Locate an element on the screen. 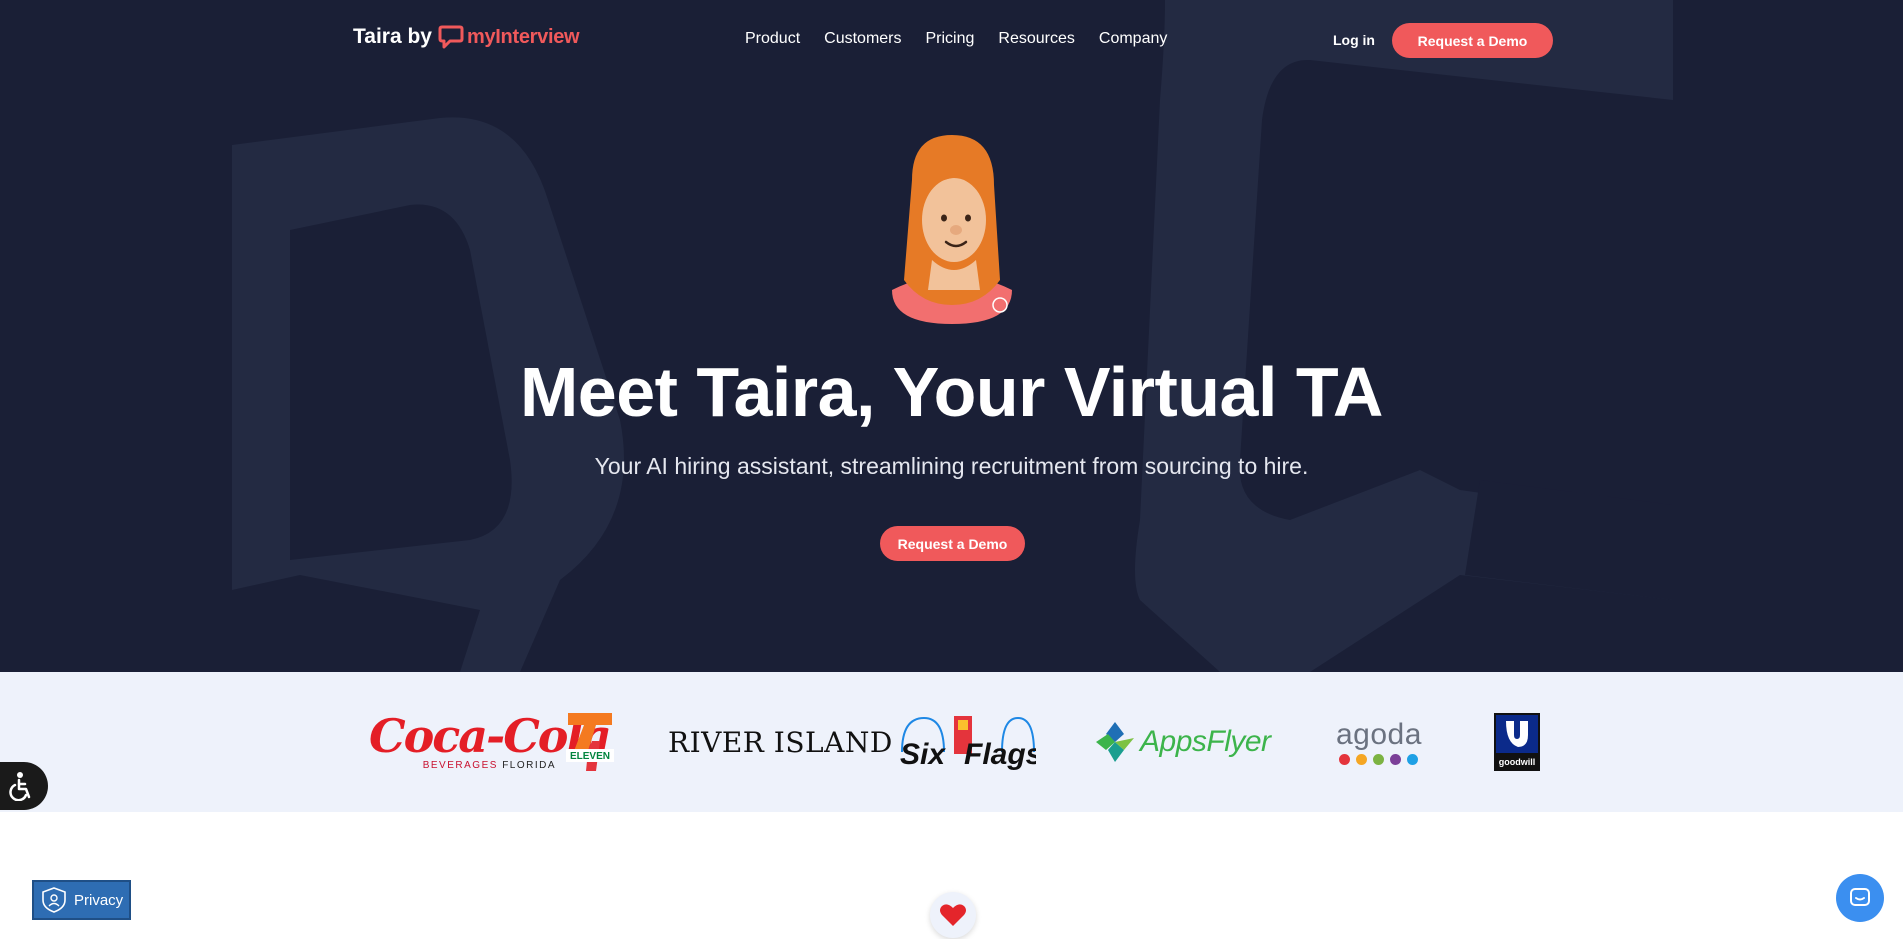 The height and width of the screenshot is (939, 1903). logo-brand: myInterview is located at coordinates (509, 37).